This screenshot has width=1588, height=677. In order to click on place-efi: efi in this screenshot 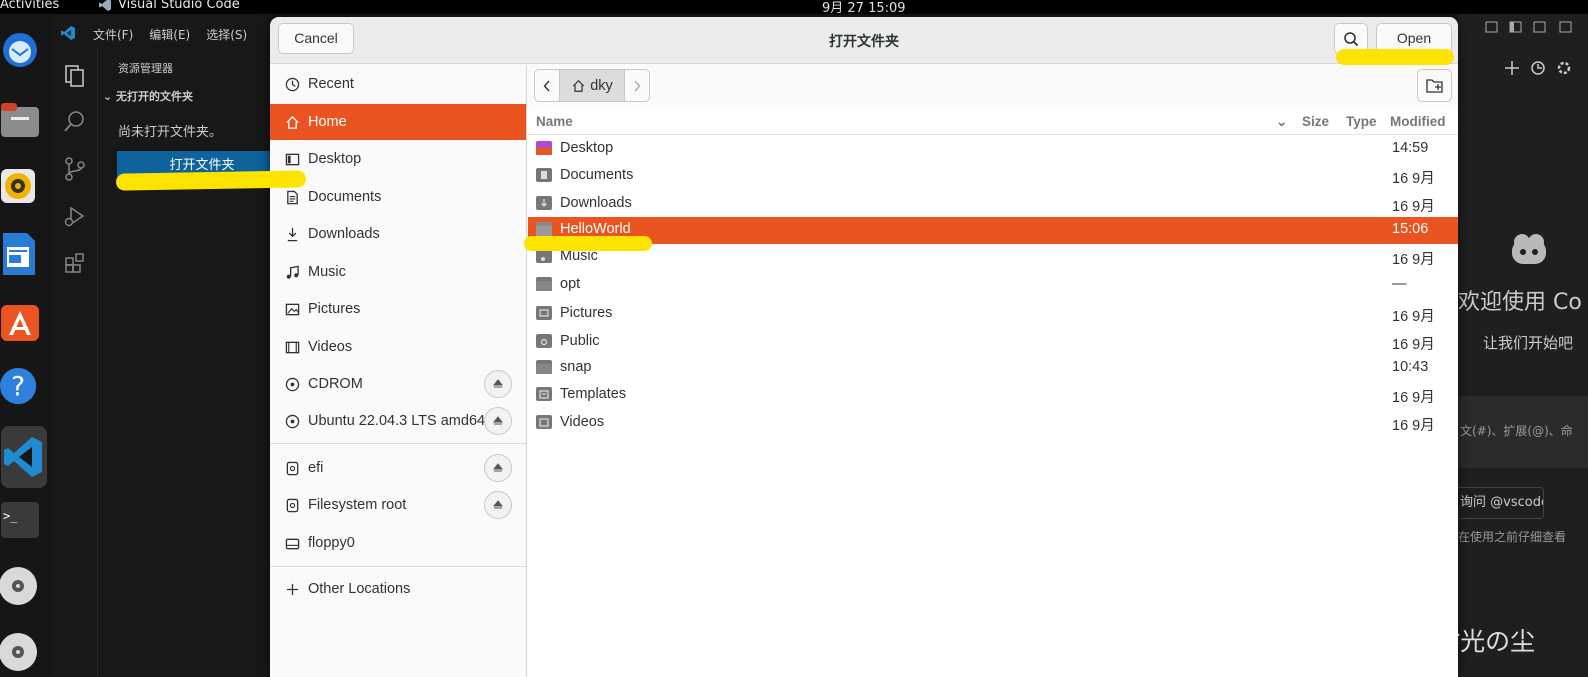, I will do `click(398, 468)`.